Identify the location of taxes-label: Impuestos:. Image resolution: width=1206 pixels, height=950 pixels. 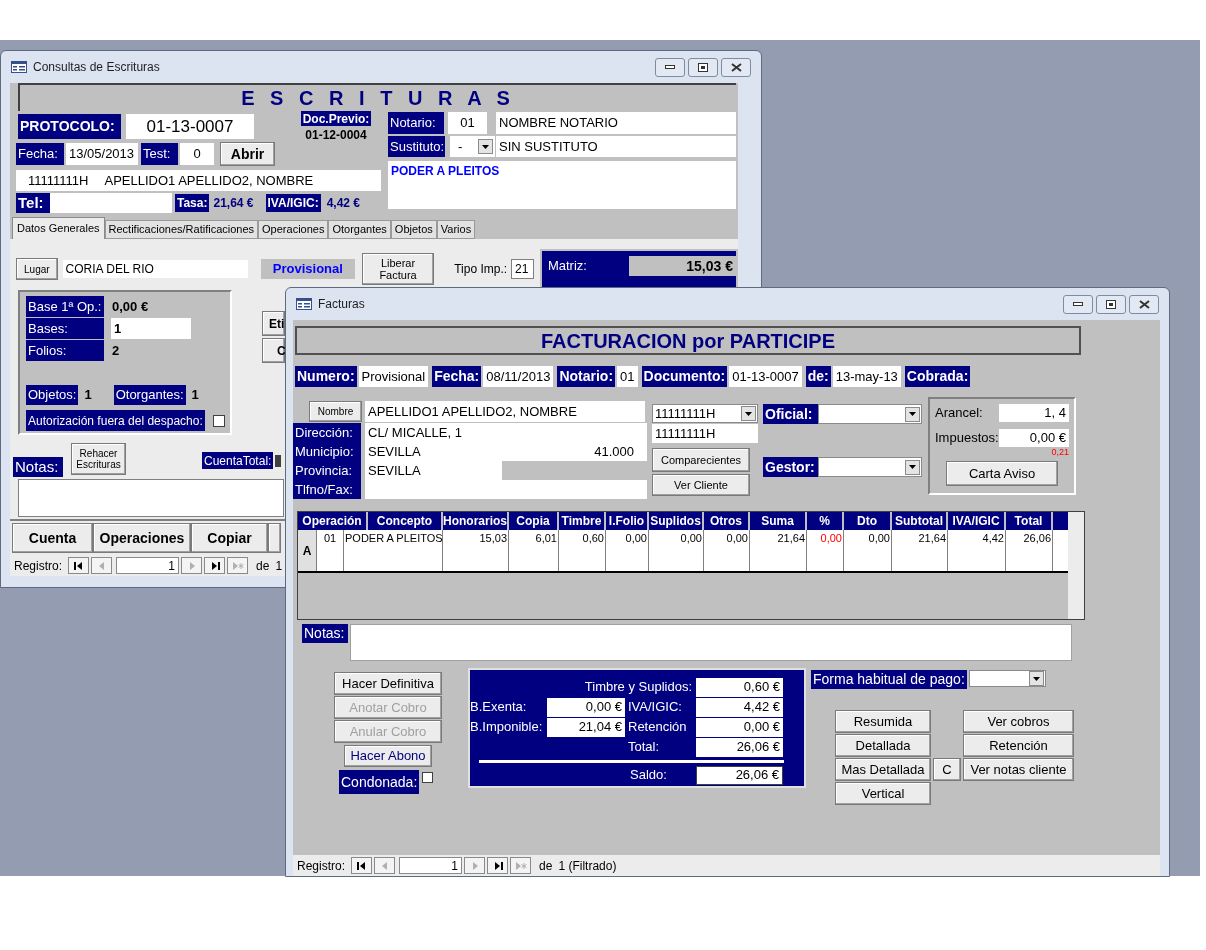
(967, 438).